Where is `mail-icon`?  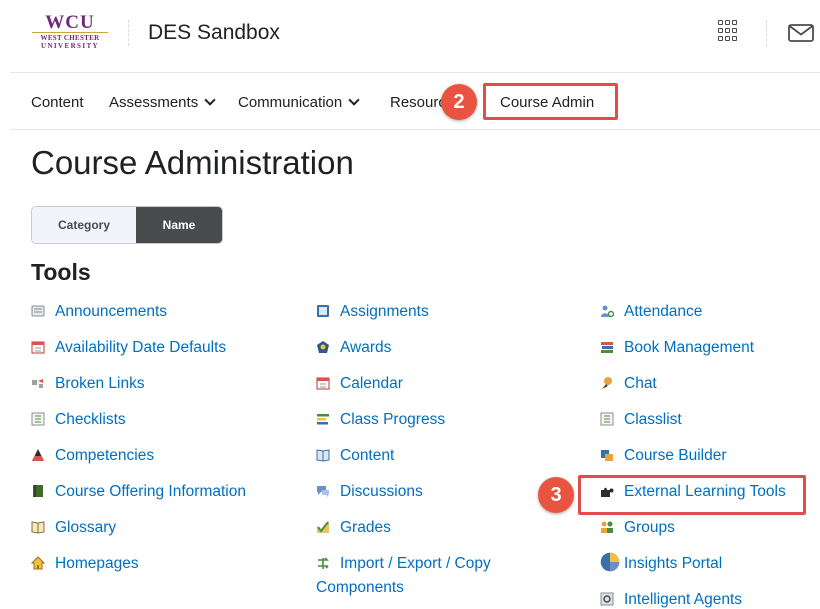 mail-icon is located at coordinates (801, 33).